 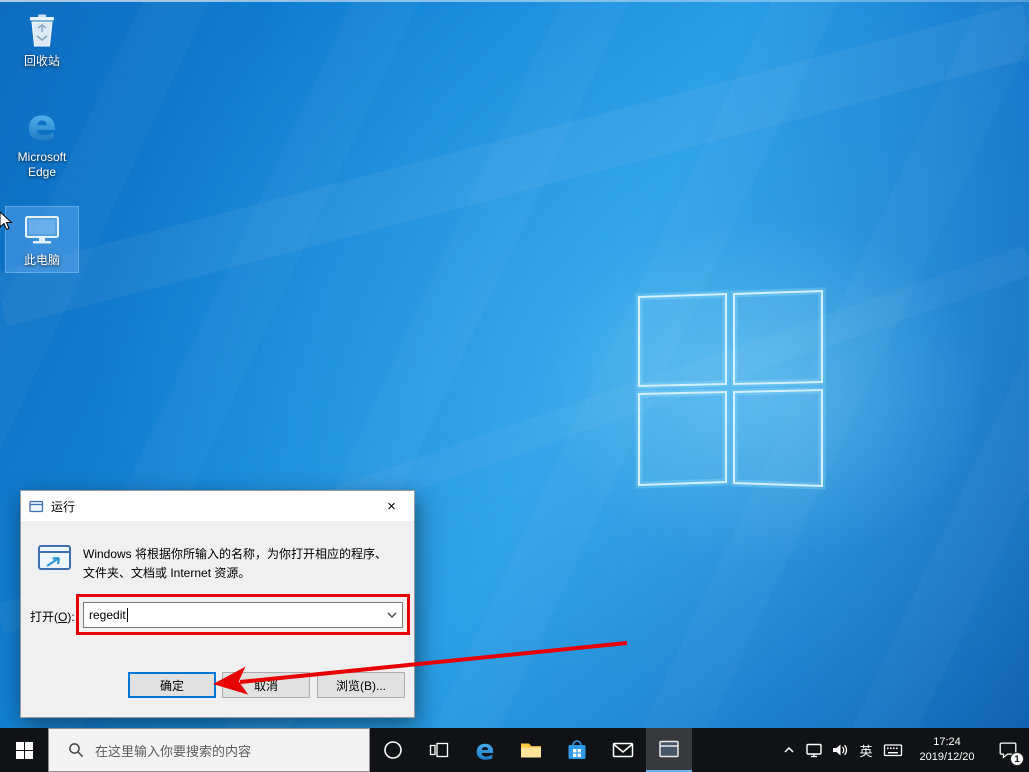 I want to click on system-tray: 英 17:24 2019/12/20 1, so click(x=903, y=750).